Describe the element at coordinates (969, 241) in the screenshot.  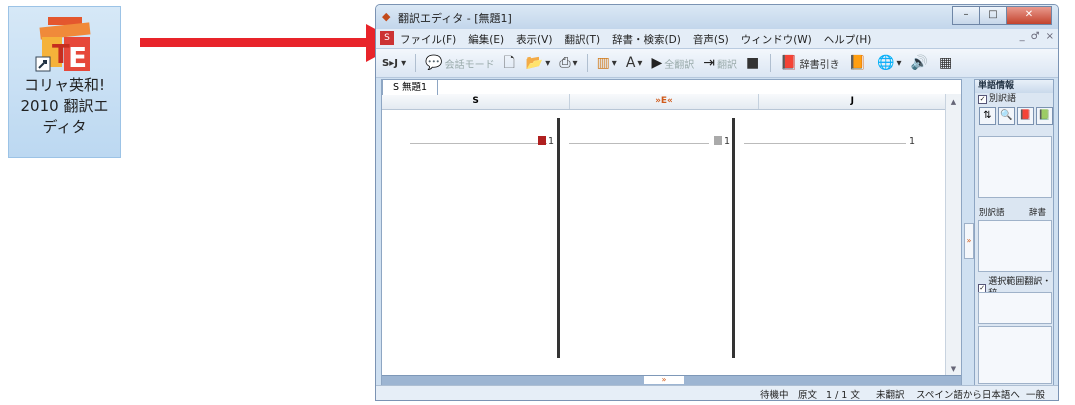
I see `panel-toggle-grip-icon: »` at that location.